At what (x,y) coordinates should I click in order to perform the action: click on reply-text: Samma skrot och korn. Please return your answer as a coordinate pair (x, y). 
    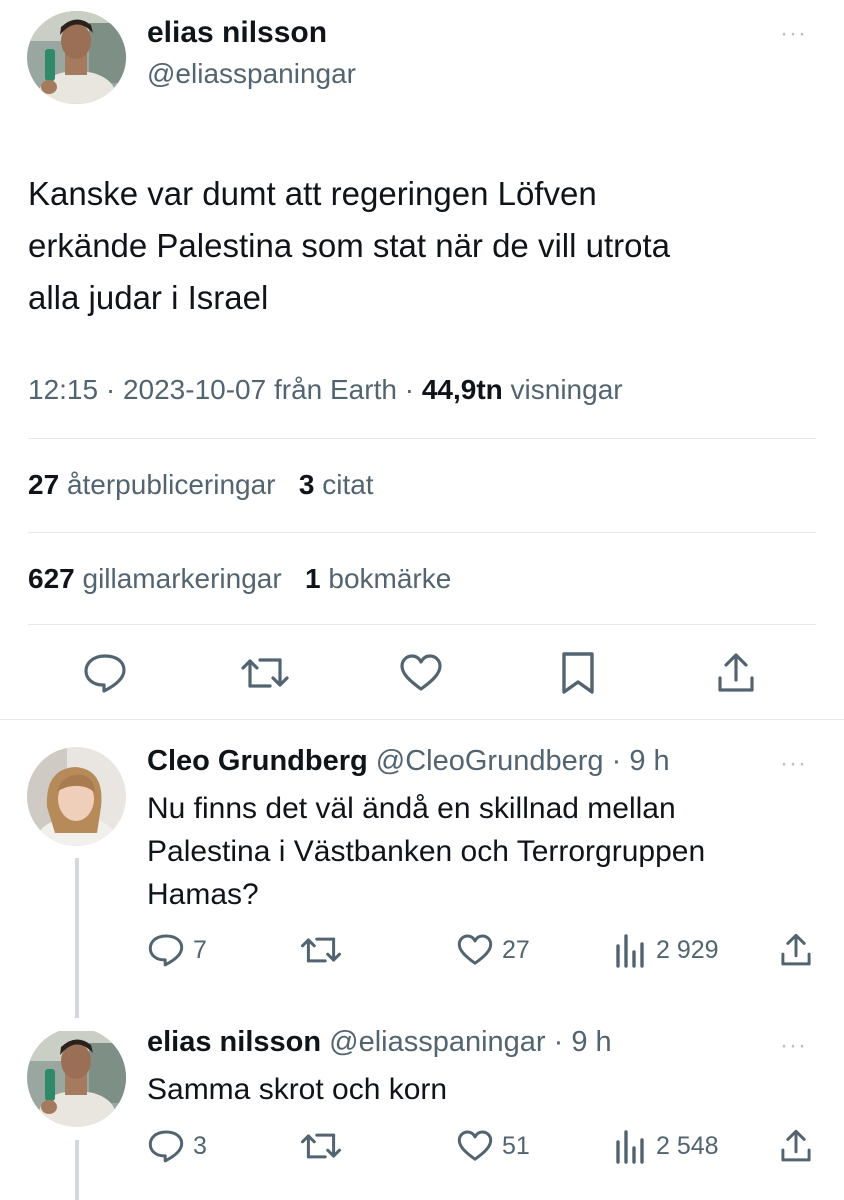
    Looking at the image, I should click on (297, 1089).